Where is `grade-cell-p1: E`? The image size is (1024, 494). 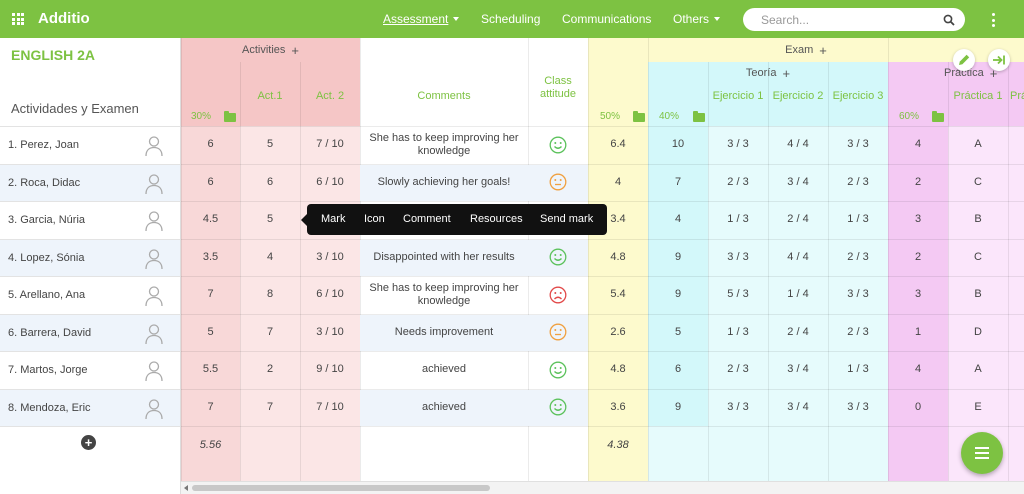
grade-cell-p1: E is located at coordinates (978, 408).